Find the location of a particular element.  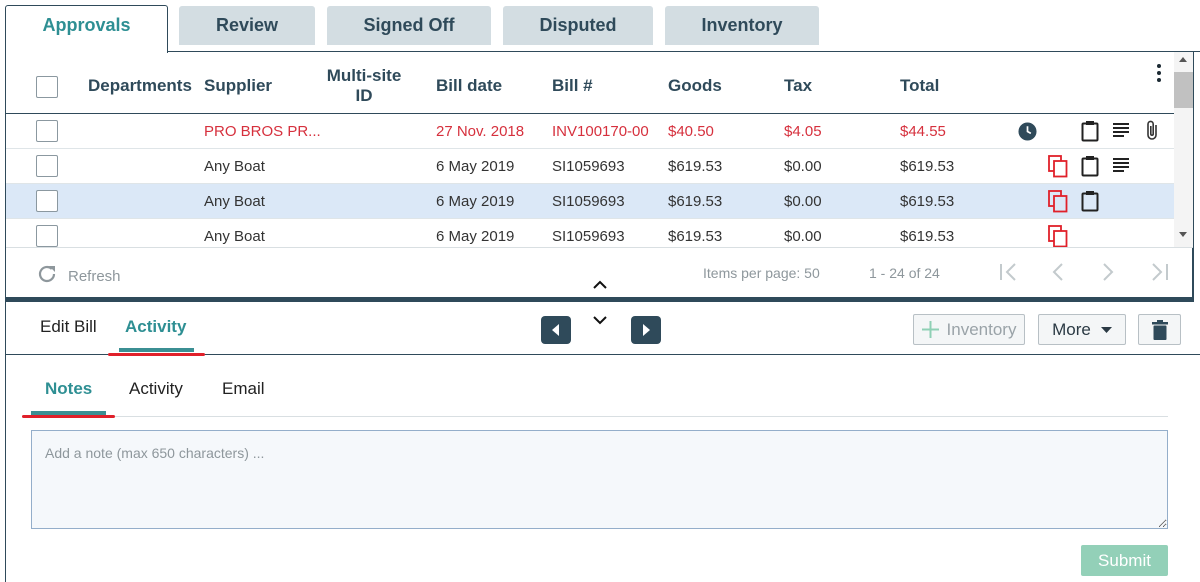

next-bill-button is located at coordinates (646, 330).